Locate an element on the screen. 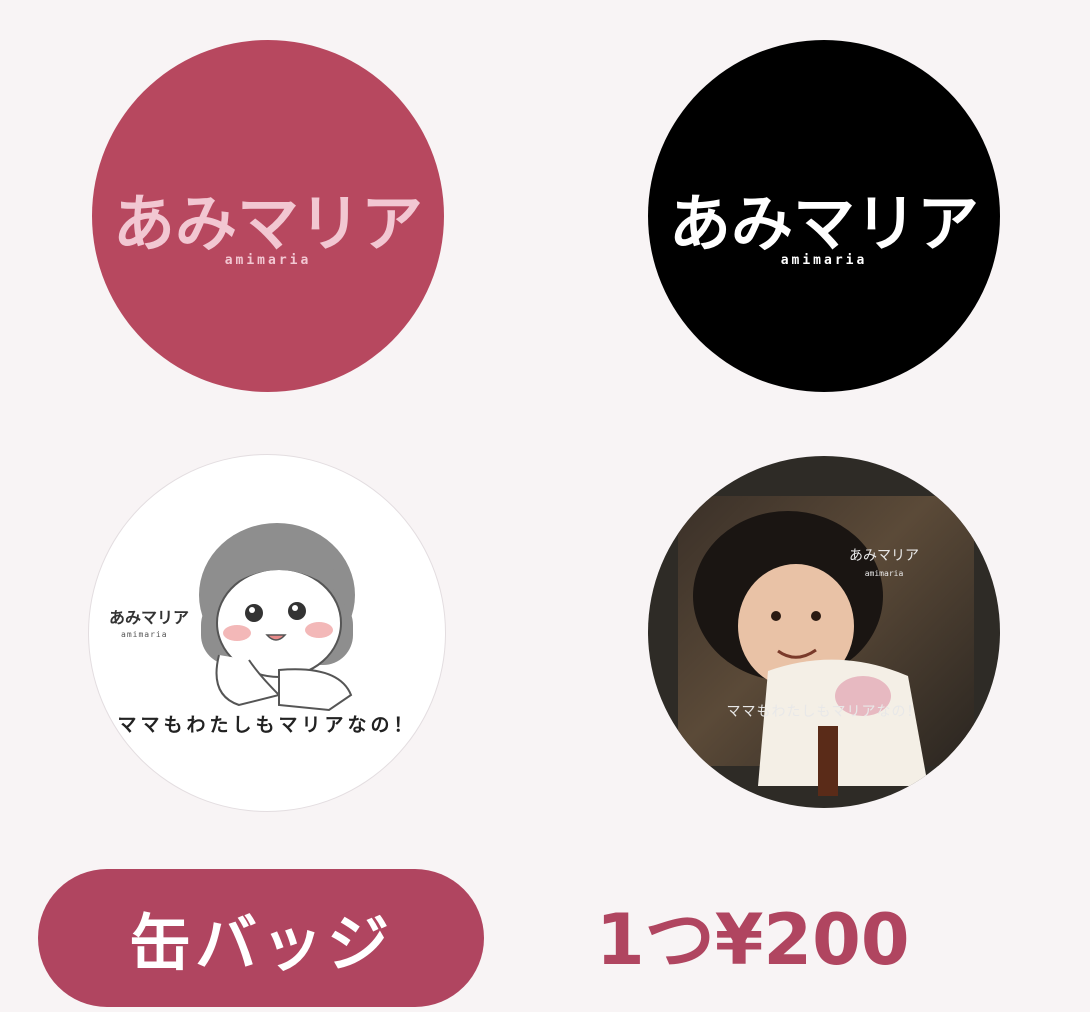 This screenshot has width=1090, height=1012. product-label-pill: 缶バッジ is located at coordinates (261, 938).